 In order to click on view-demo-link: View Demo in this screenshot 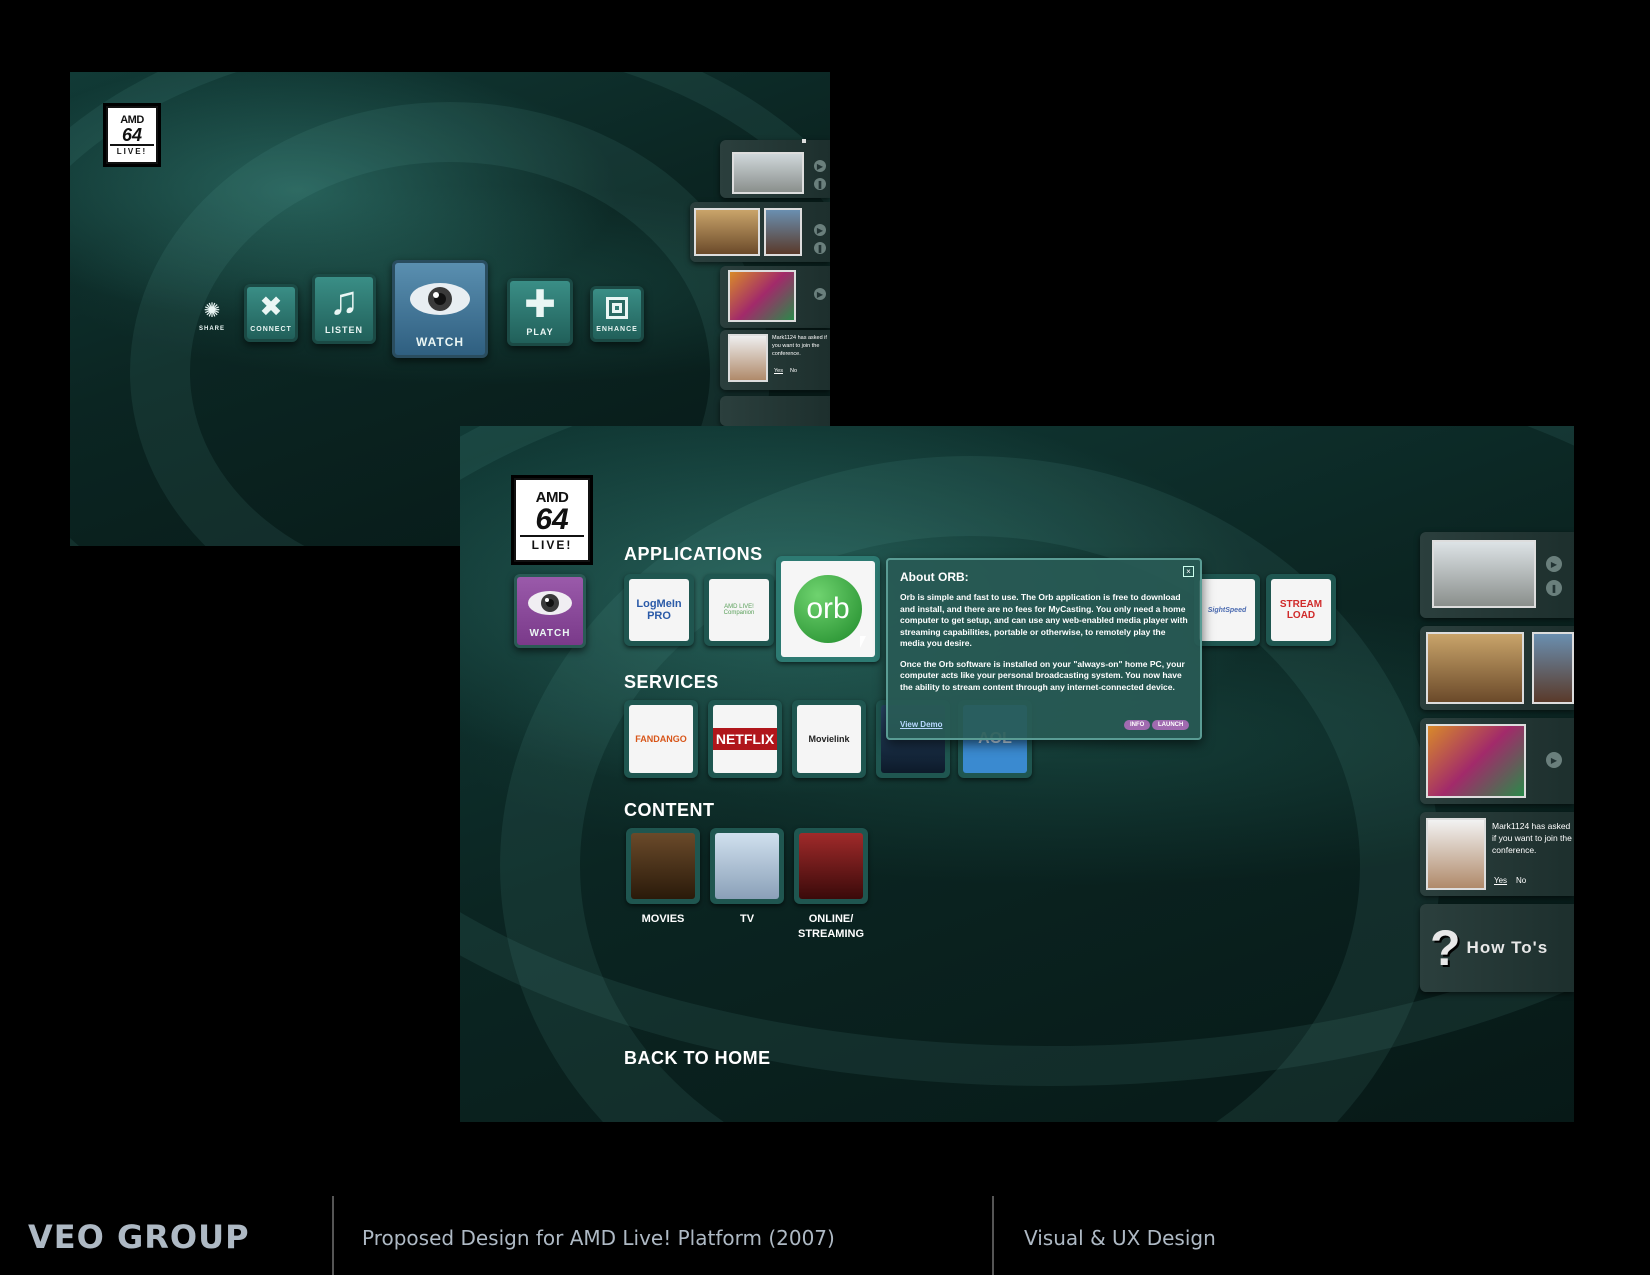, I will do `click(921, 724)`.